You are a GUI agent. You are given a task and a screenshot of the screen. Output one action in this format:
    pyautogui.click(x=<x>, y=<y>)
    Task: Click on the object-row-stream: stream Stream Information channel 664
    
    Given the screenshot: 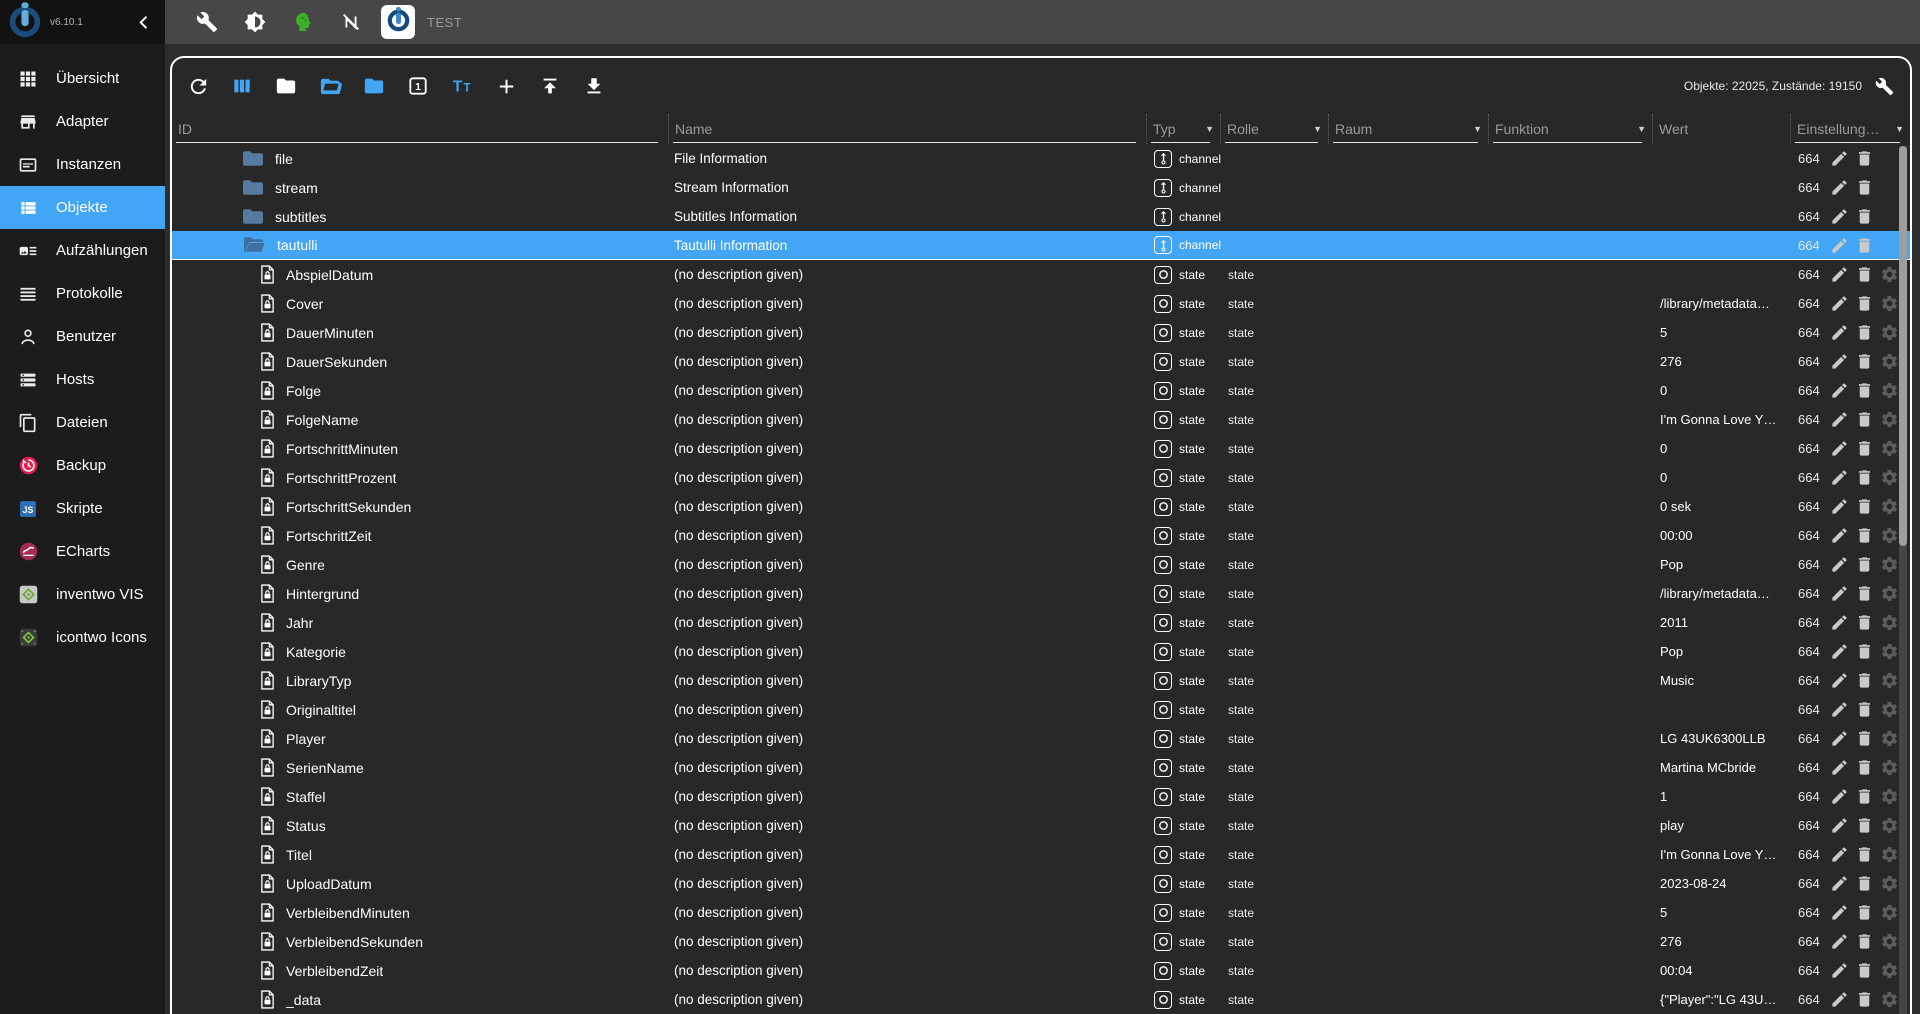 What is the action you would take?
    pyautogui.click(x=1041, y=187)
    